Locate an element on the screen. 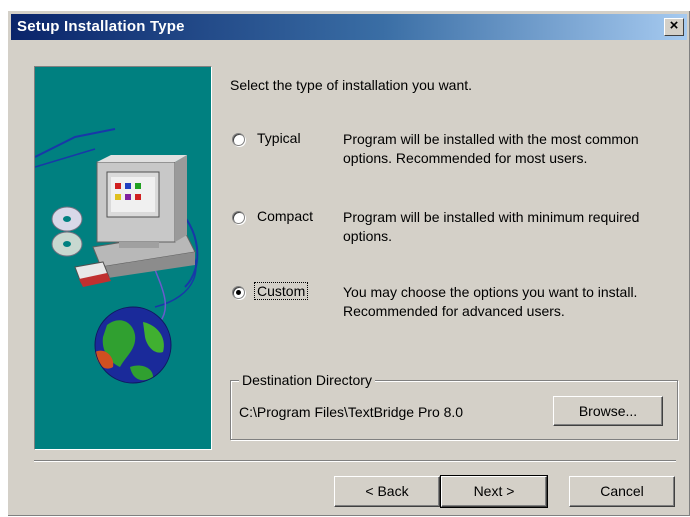 Image resolution: width=690 pixels, height=517 pixels. option-custom-label: Custom is located at coordinates (281, 291).